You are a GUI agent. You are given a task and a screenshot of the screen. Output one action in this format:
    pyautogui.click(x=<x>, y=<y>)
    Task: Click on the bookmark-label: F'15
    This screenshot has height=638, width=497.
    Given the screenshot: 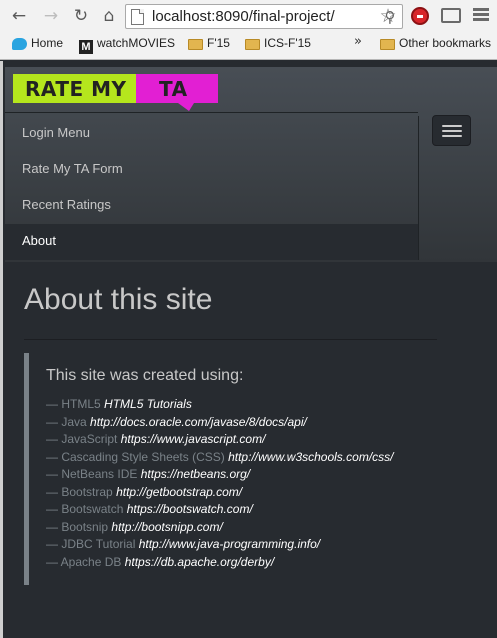 What is the action you would take?
    pyautogui.click(x=218, y=43)
    